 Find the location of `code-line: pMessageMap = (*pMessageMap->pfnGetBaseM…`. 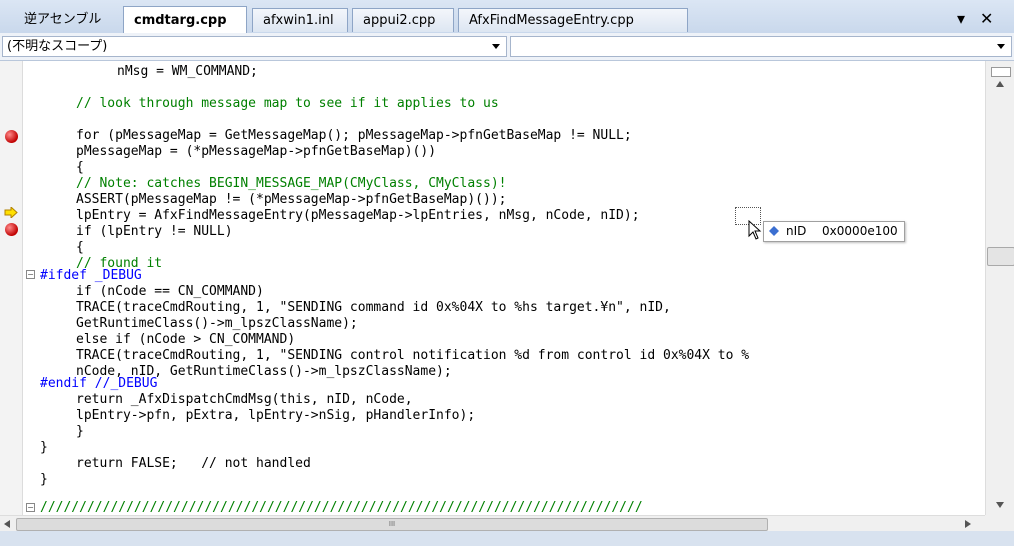

code-line: pMessageMap = (*pMessageMap->pfnGetBaseM… is located at coordinates (256, 151).